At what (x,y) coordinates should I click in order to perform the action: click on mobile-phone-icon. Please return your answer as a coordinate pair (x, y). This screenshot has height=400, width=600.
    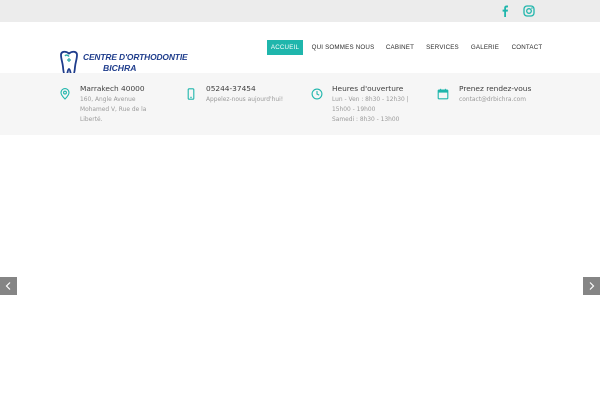
    Looking at the image, I should click on (191, 94).